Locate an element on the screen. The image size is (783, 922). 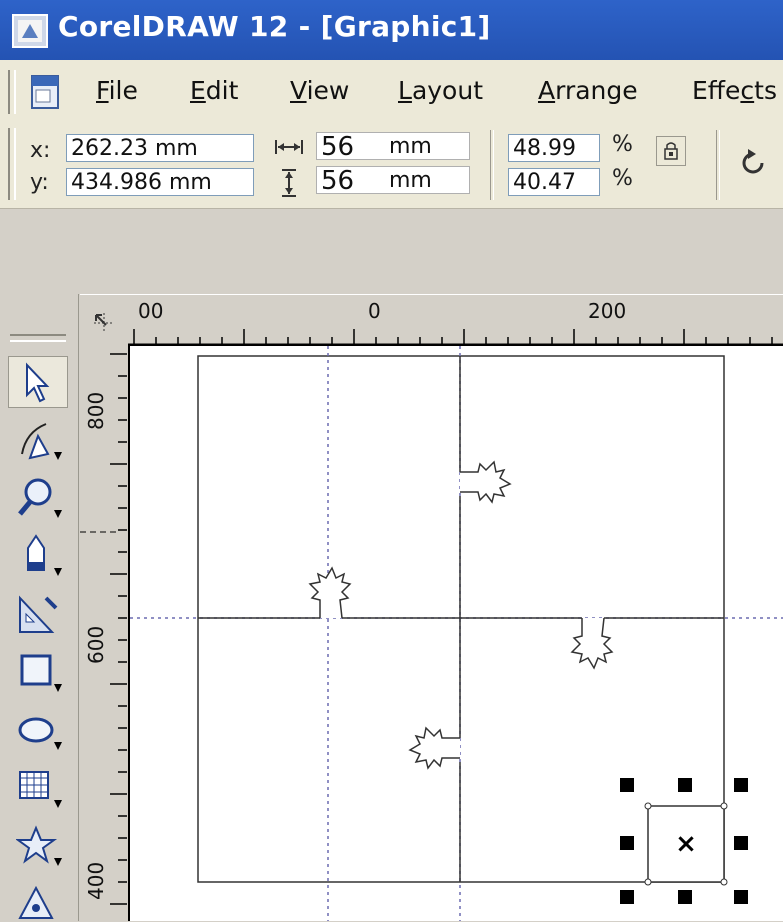
menu-view: View is located at coordinates (319, 90).